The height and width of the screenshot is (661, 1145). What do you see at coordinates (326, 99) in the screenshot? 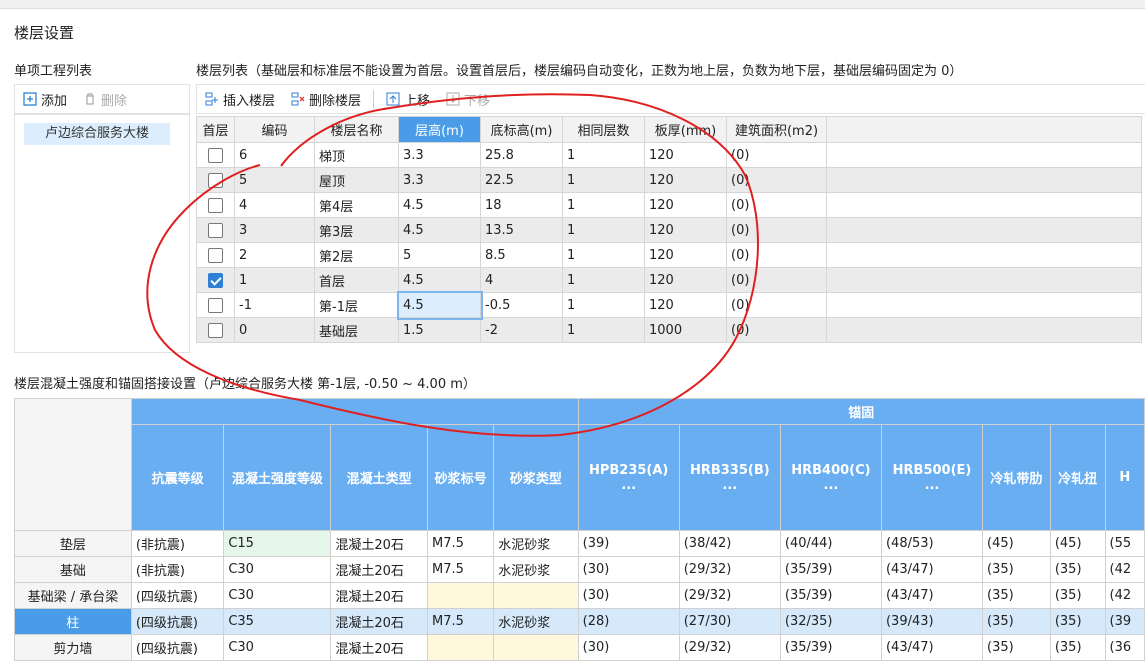
I see `delete-floor-button: 删除楼层` at bounding box center [326, 99].